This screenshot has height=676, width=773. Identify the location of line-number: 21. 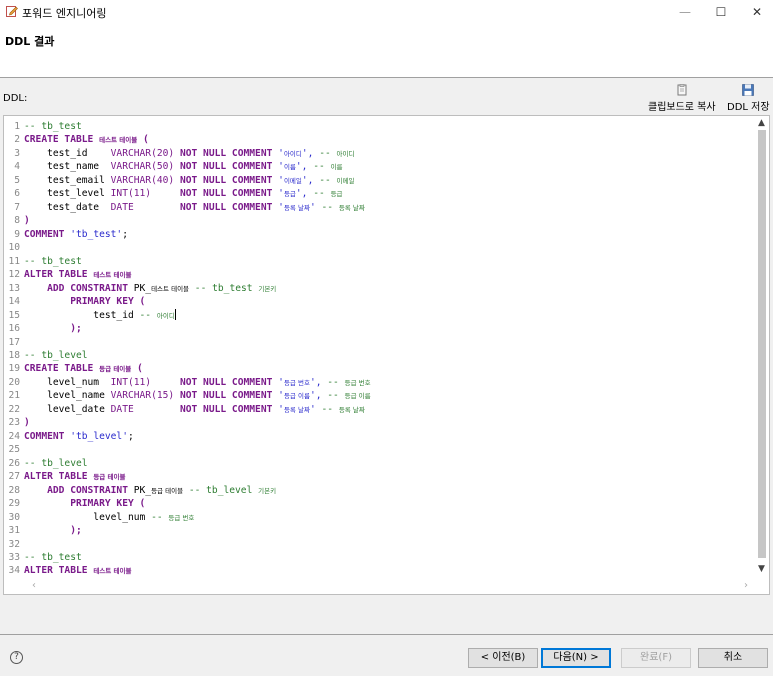
(14, 396).